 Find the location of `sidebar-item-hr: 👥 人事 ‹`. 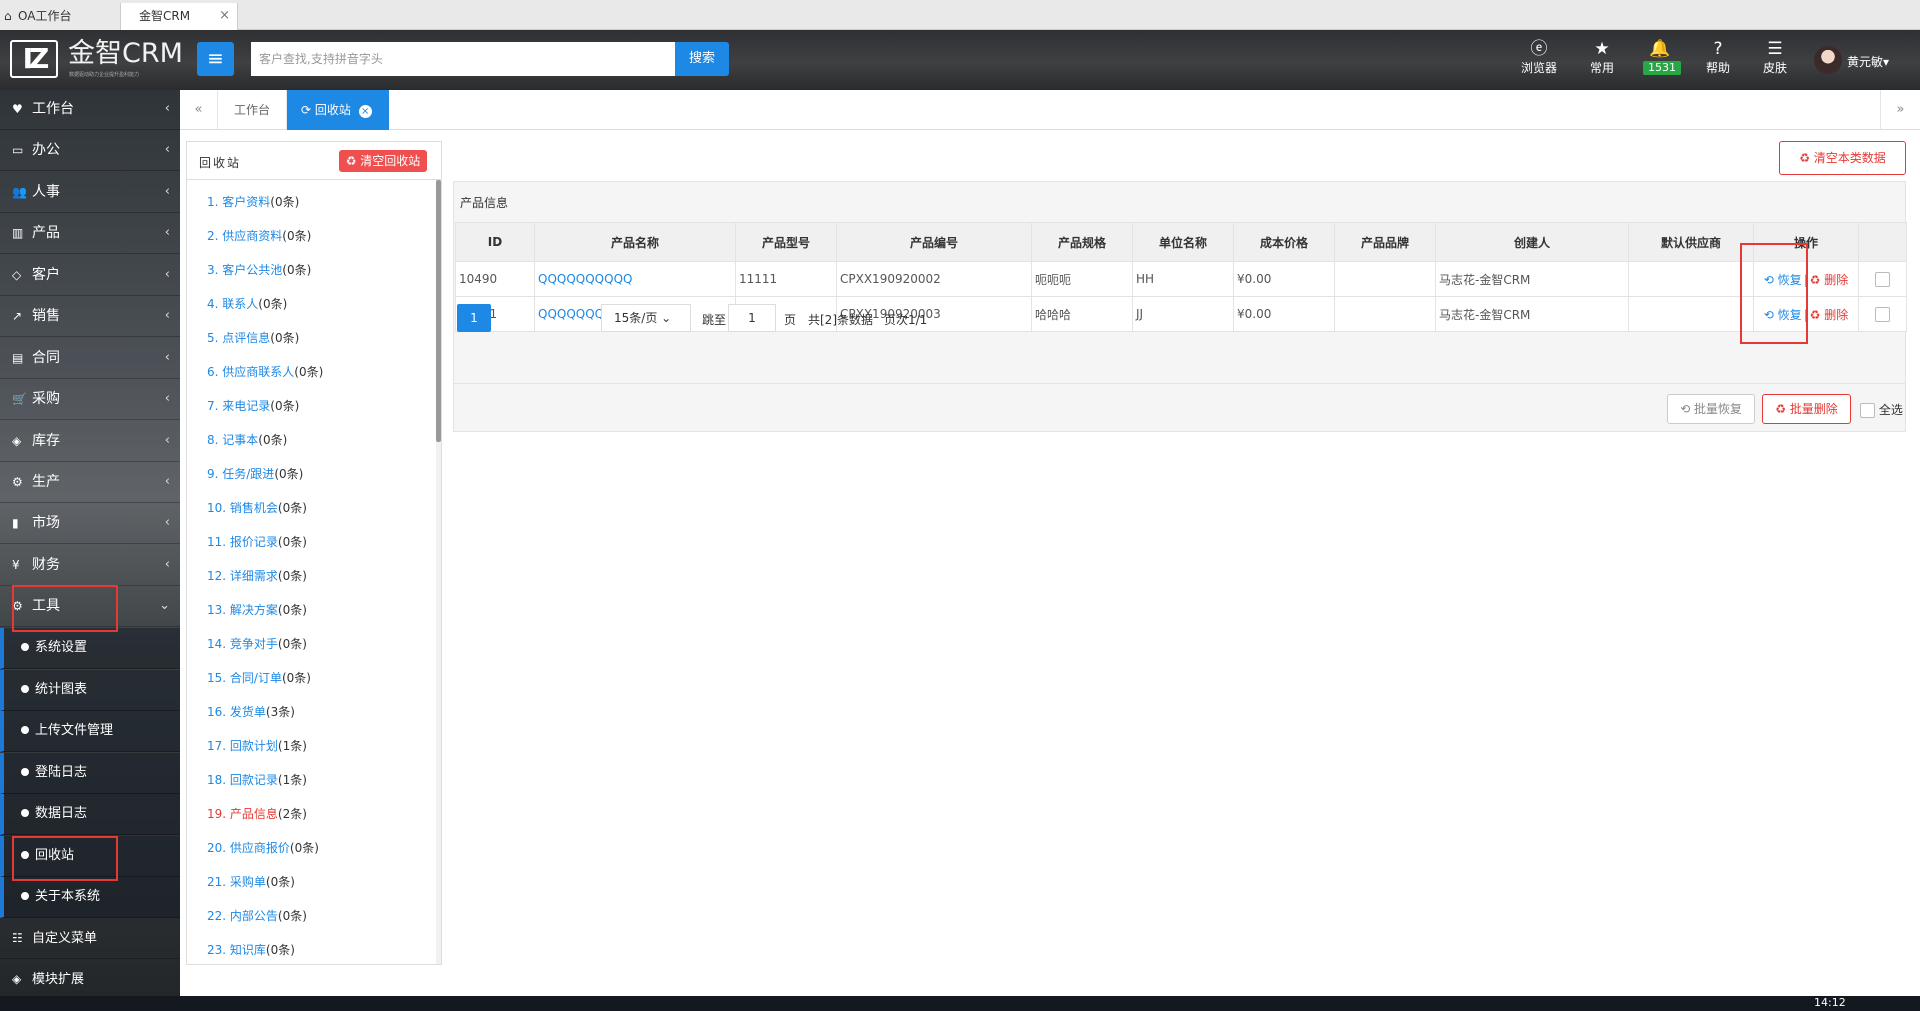

sidebar-item-hr: 👥 人事 ‹ is located at coordinates (90, 193).